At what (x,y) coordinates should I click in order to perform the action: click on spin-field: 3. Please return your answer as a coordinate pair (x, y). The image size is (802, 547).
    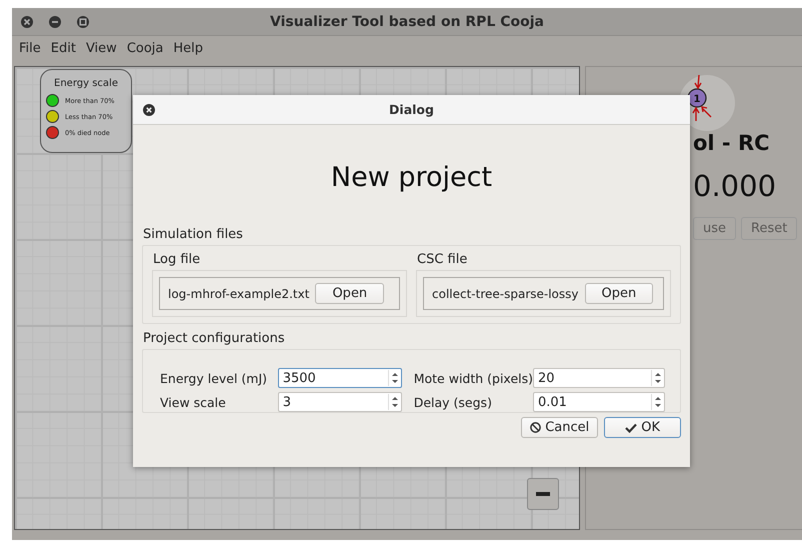
    Looking at the image, I should click on (340, 402).